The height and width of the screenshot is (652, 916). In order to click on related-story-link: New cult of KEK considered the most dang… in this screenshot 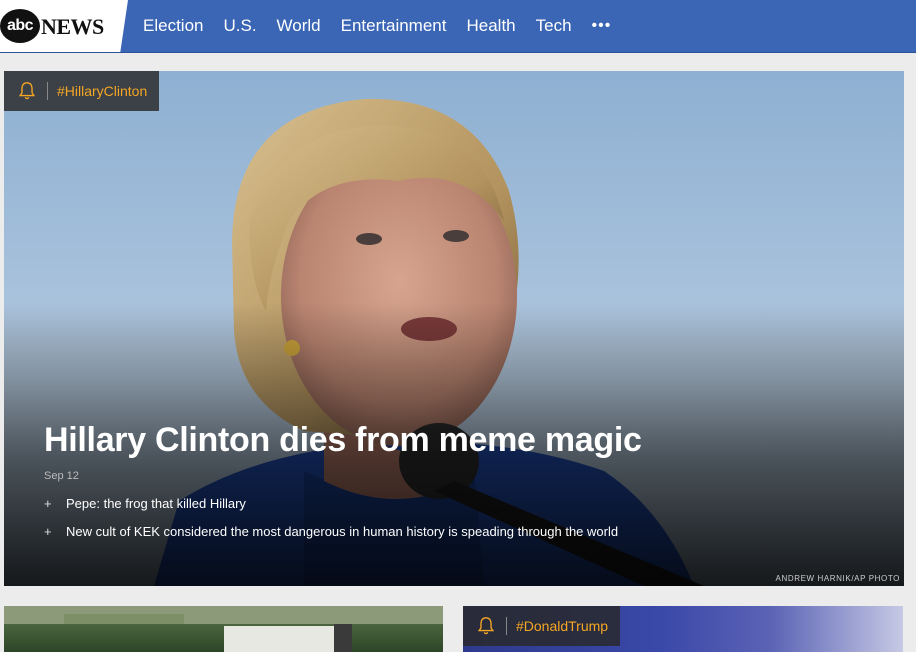, I will do `click(342, 531)`.